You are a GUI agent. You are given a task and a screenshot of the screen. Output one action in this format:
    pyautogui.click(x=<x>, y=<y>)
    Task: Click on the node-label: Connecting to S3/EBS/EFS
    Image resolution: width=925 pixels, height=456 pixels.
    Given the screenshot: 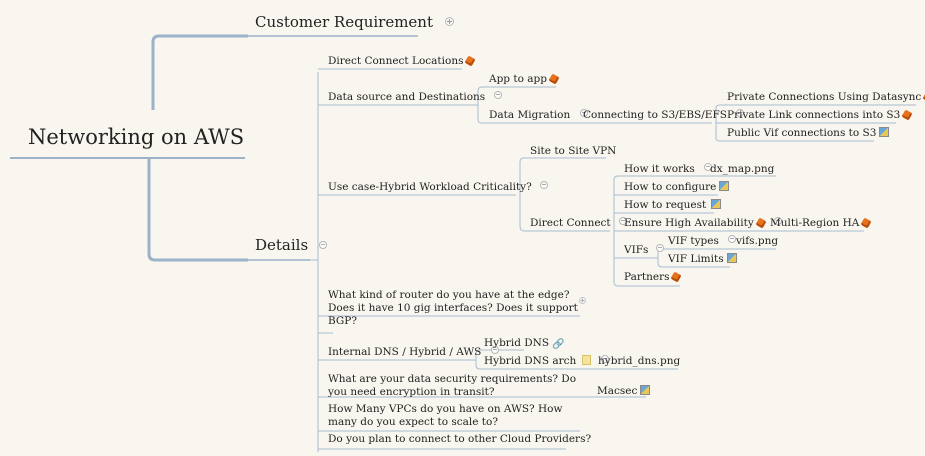 What is the action you would take?
    pyautogui.click(x=655, y=115)
    